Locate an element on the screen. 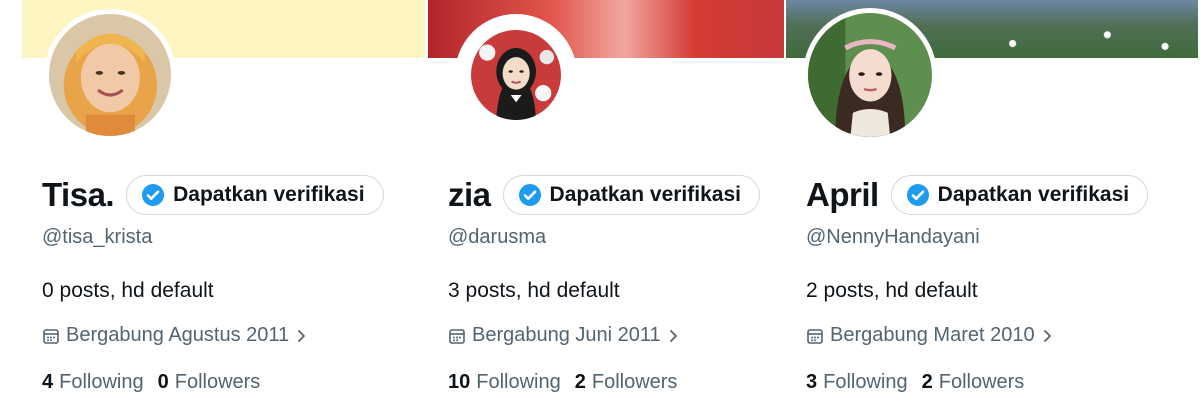  profile-bio: 2 posts, hd default is located at coordinates (892, 290).